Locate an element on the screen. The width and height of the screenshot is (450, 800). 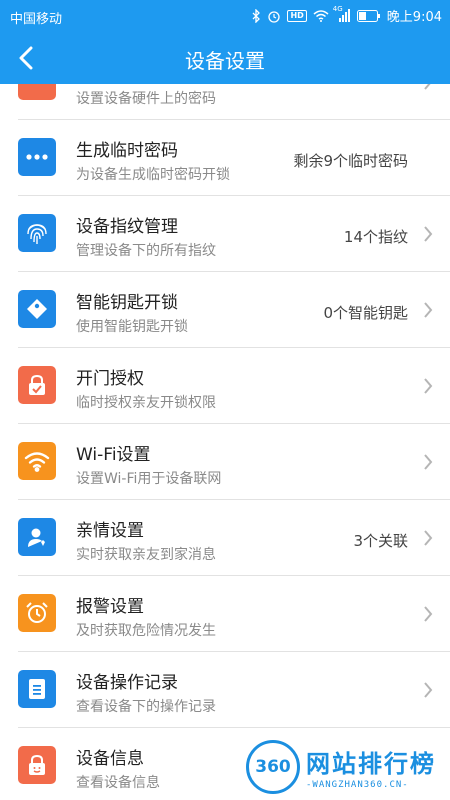
fingerprint-icon is located at coordinates (37, 233).